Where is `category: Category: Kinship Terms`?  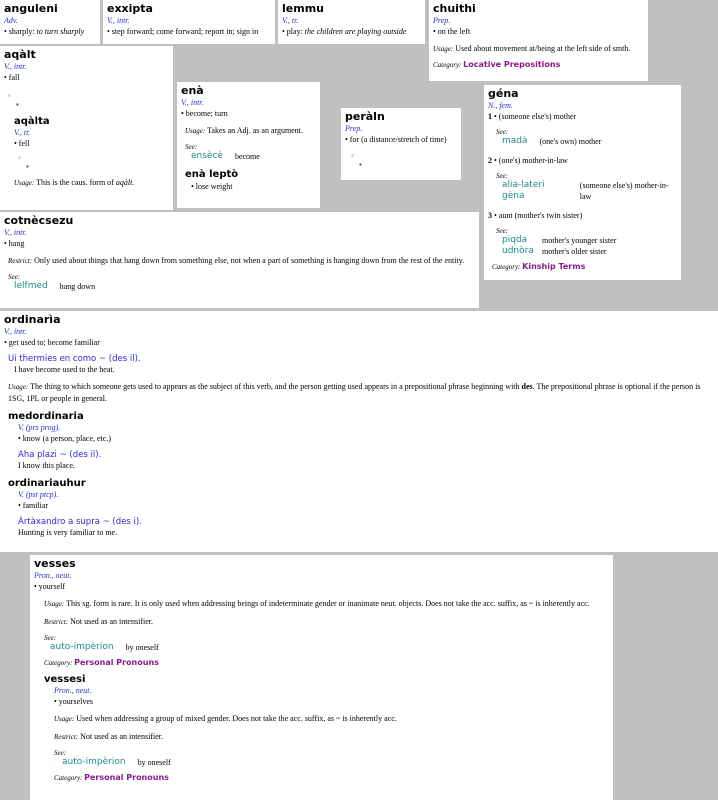 category: Category: Kinship Terms is located at coordinates (539, 266).